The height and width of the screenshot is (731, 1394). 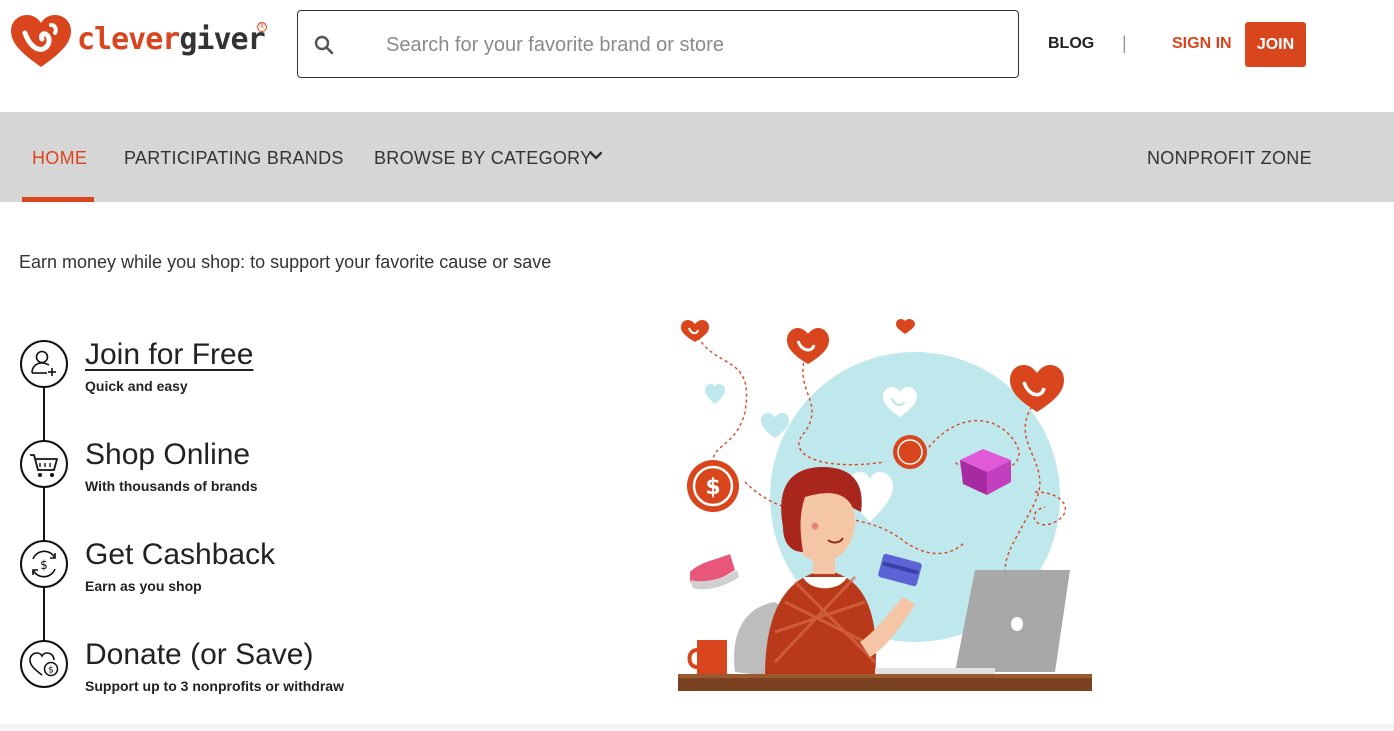 I want to click on step-cashback-subtitle: Earn as you shop, so click(x=143, y=586).